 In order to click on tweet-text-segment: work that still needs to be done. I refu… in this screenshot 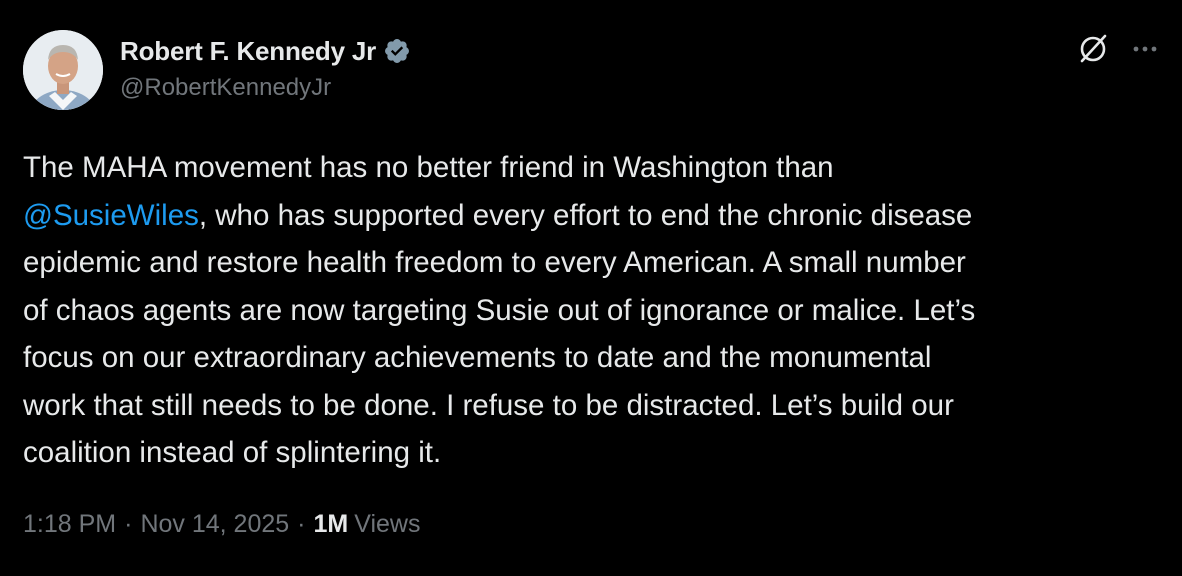, I will do `click(488, 405)`.